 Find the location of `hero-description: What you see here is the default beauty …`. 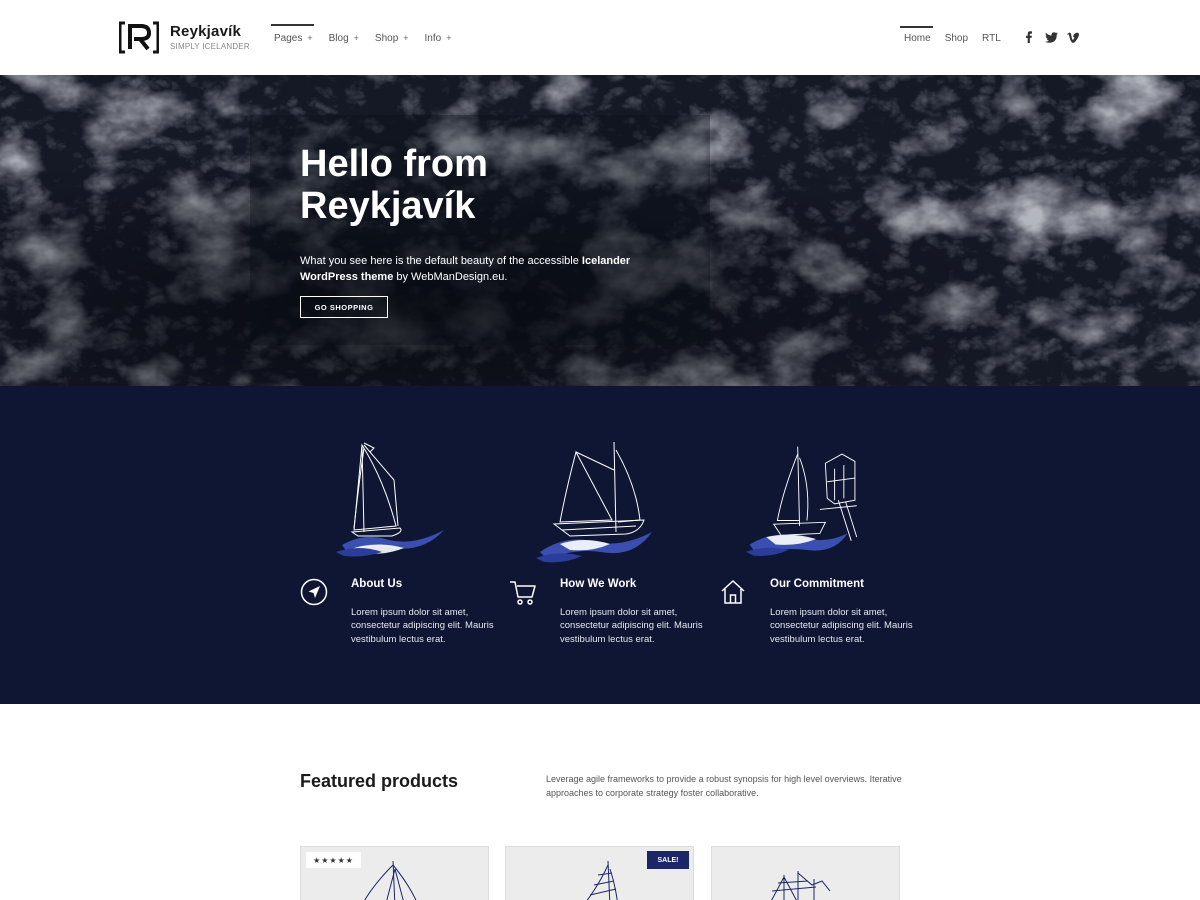

hero-description: What you see here is the default beauty … is located at coordinates (475, 269).